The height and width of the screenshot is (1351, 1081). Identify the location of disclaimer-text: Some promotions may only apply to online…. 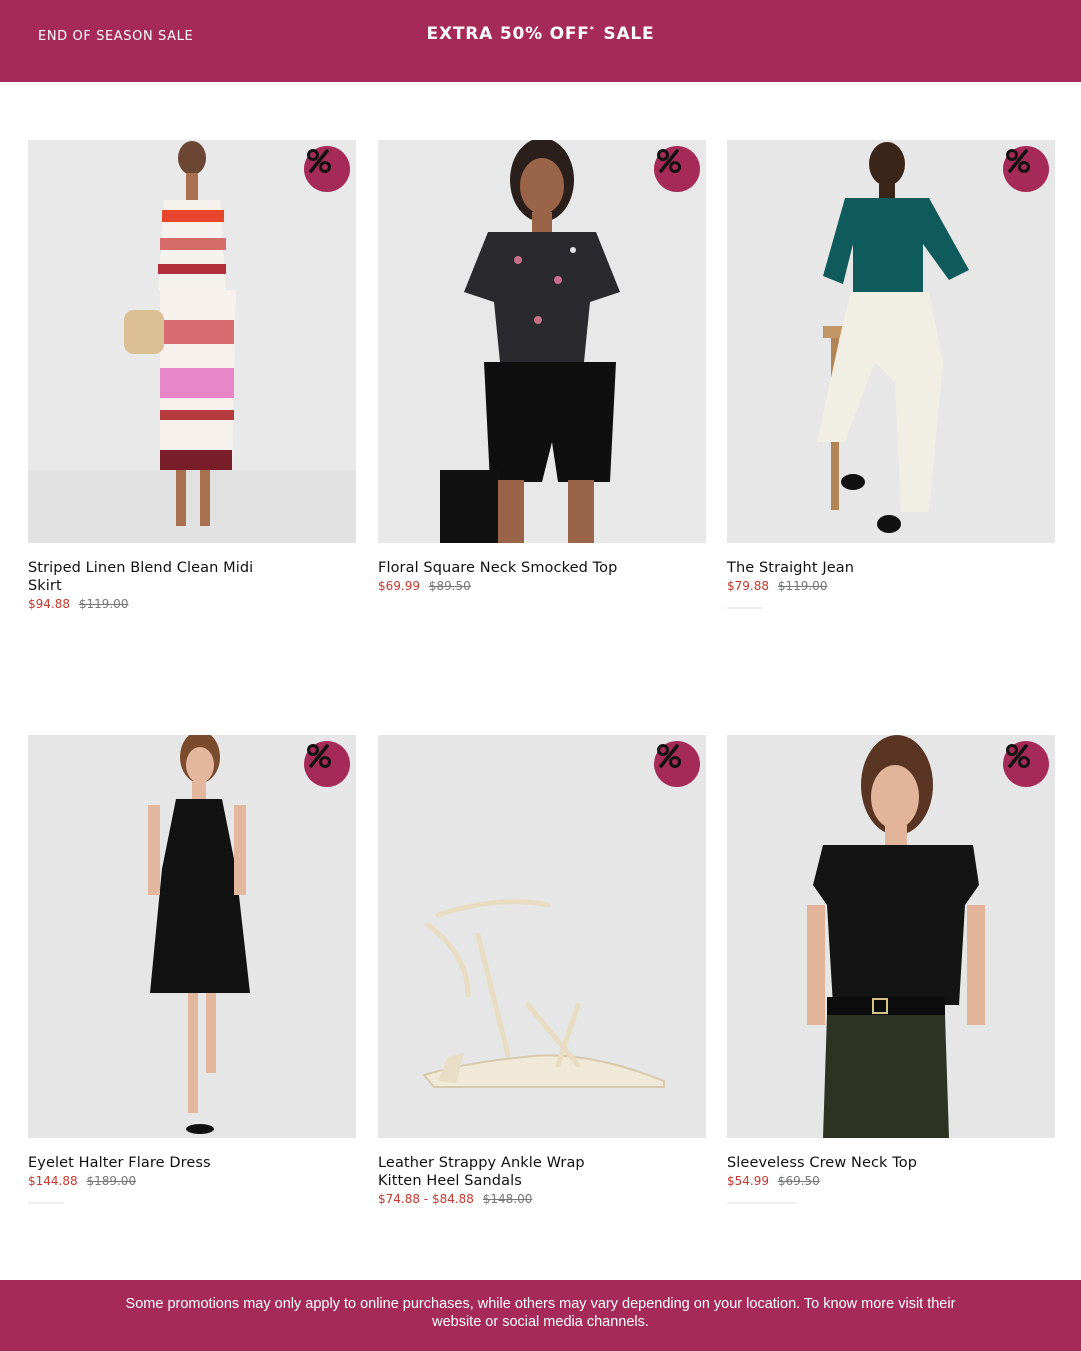
(540, 1313).